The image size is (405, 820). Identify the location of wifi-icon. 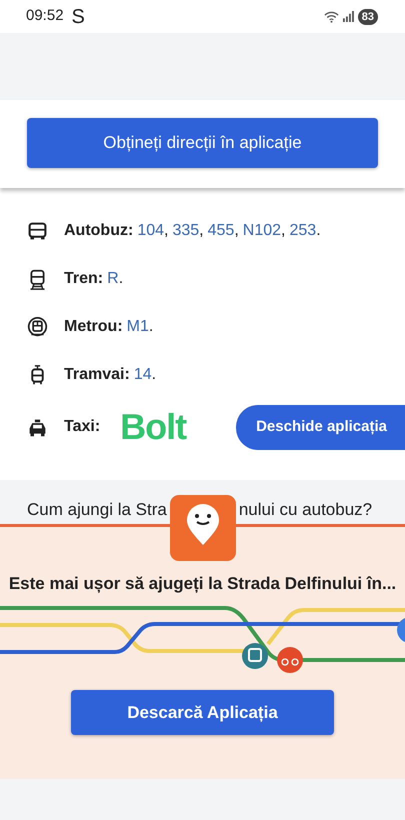
(331, 16).